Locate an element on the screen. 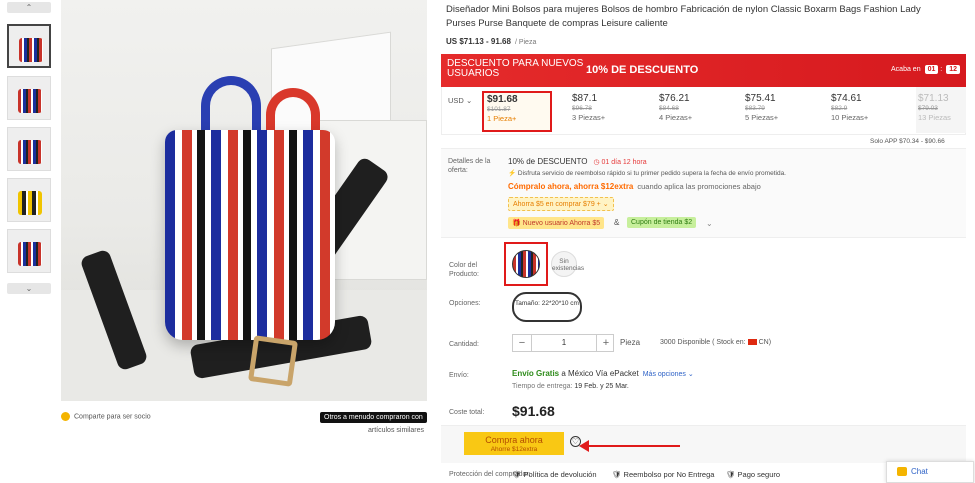 Image resolution: width=975 pixels, height=483 pixels. delivery-time-label: Tiempo de entrega: is located at coordinates (543, 386).